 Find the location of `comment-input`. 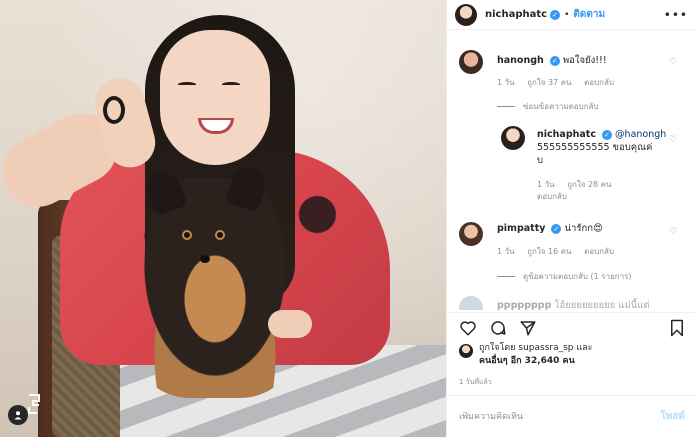

comment-input is located at coordinates (560, 416).